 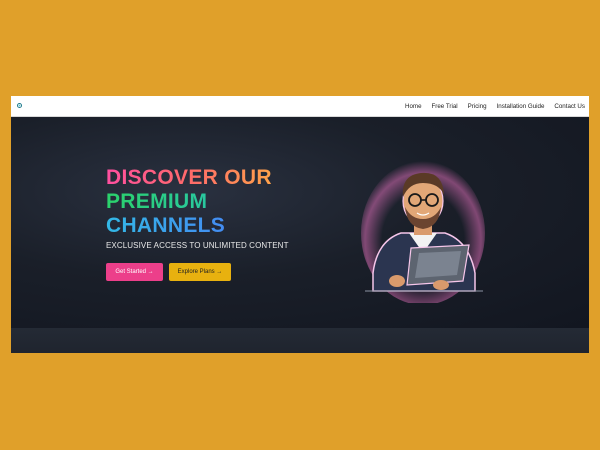 I want to click on nav-link-pricing: Pricing, so click(x=477, y=106).